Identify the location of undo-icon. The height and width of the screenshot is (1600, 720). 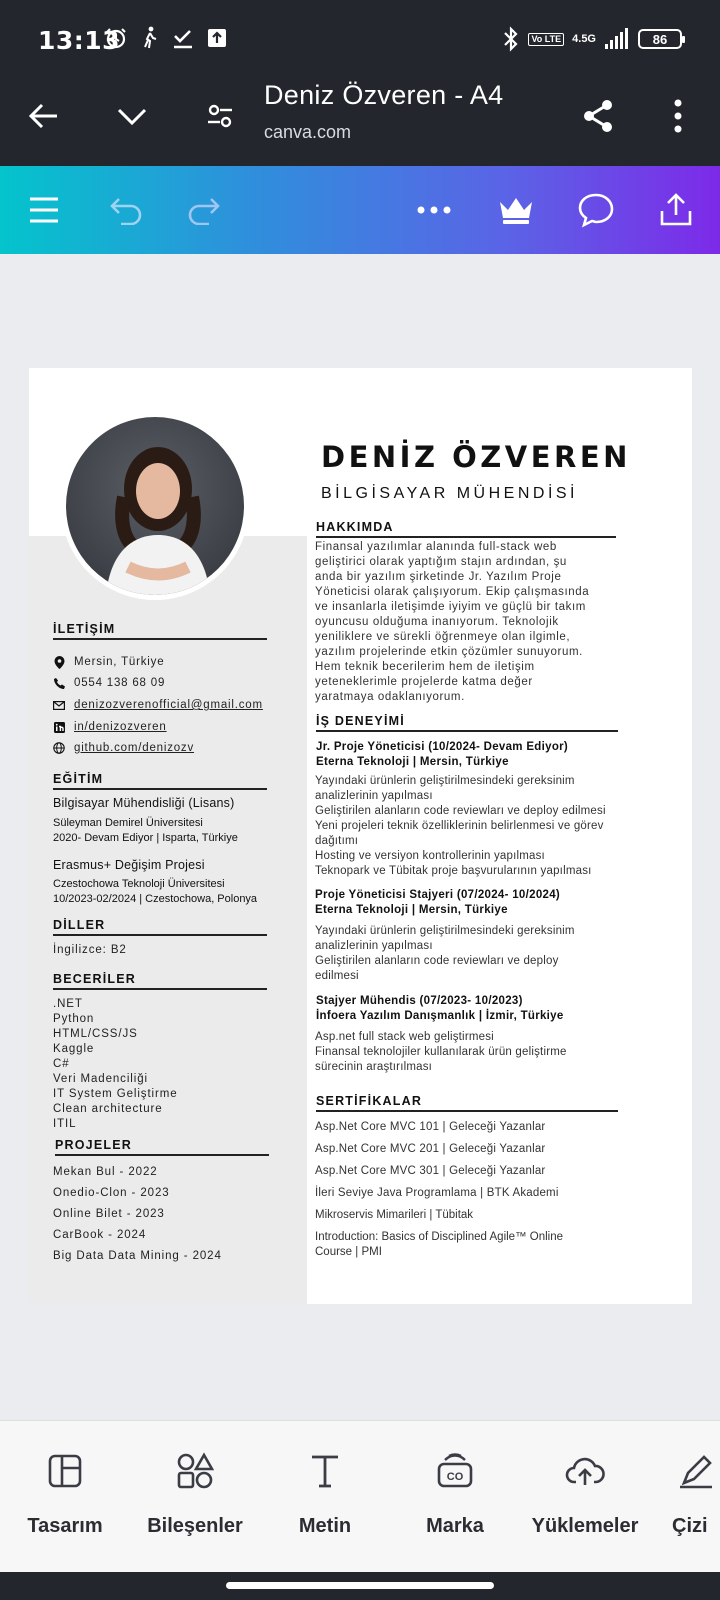
(126, 210).